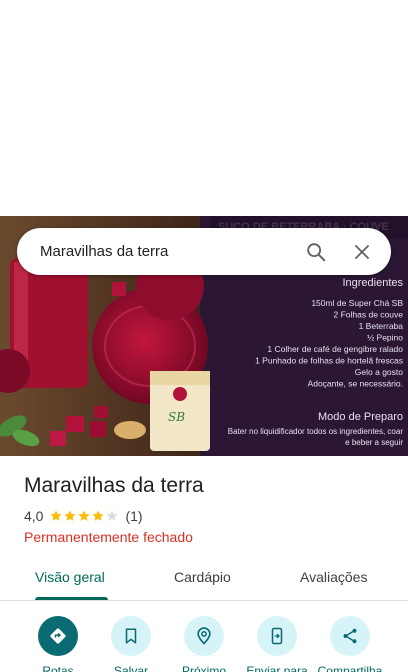 The height and width of the screenshot is (672, 408). I want to click on nearby-button-circle, so click(204, 636).